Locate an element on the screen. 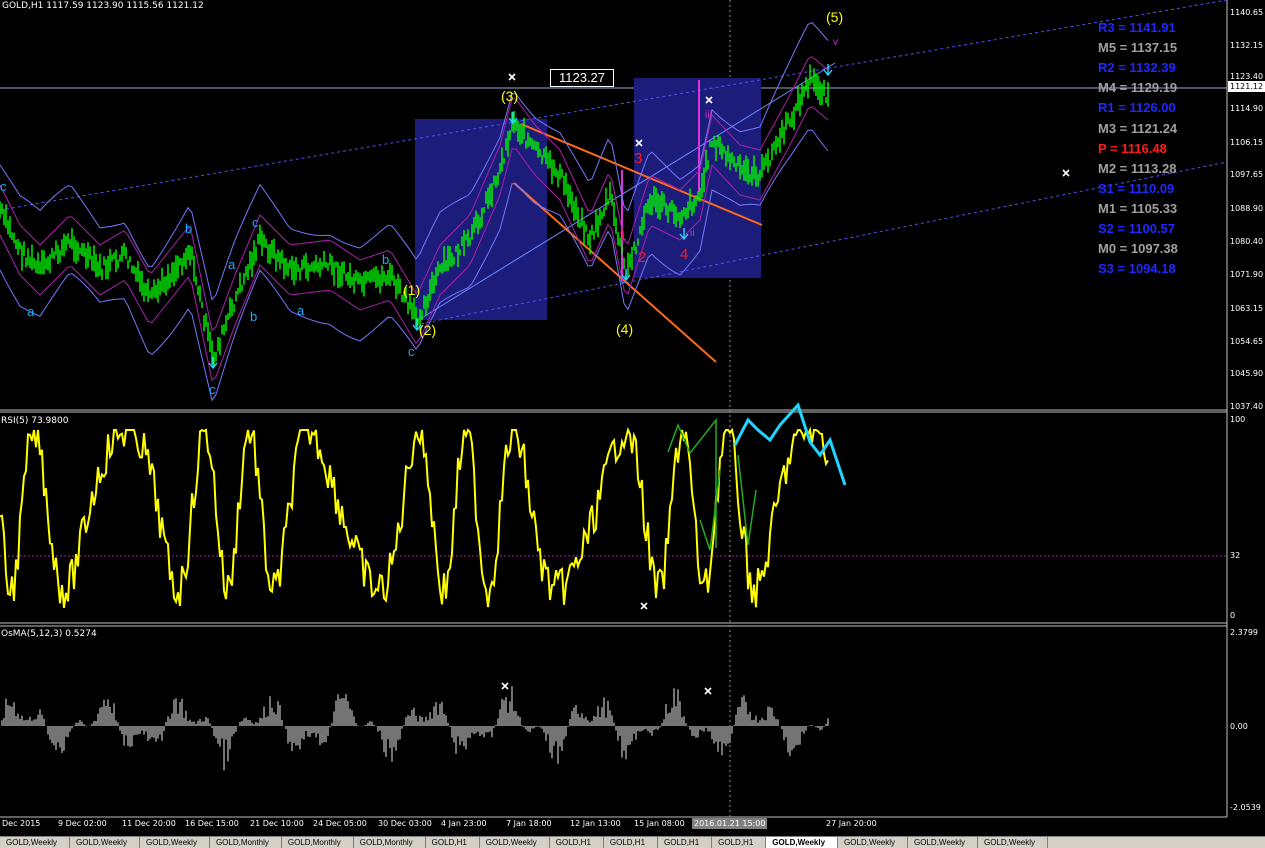 The width and height of the screenshot is (1265, 848). pivot-level: M5 = 1137.15 is located at coordinates (1138, 48).